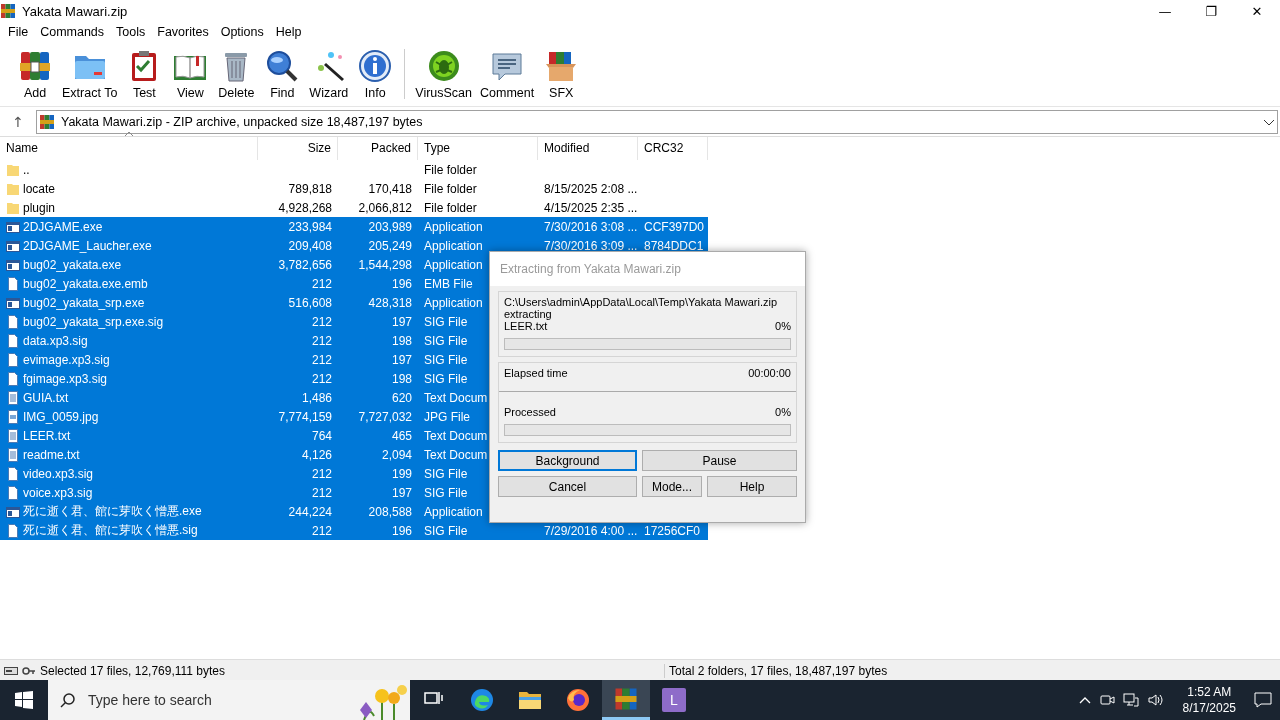 Image resolution: width=1280 pixels, height=720 pixels. Describe the element at coordinates (298, 148) in the screenshot. I see `column-header: Size` at that location.